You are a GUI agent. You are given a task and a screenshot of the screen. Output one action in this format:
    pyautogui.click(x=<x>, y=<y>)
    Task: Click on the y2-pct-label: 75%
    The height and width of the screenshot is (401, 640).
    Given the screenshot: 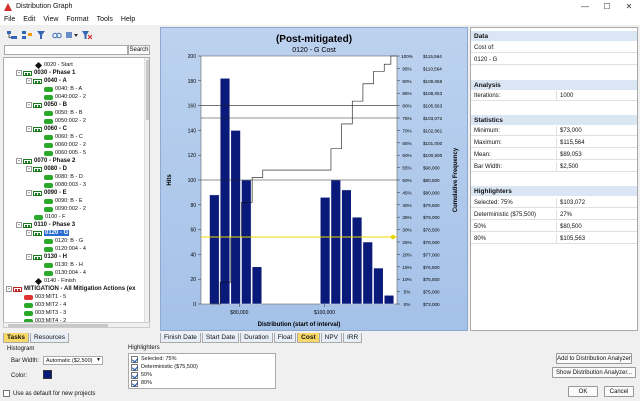 What is the action you would take?
    pyautogui.click(x=406, y=118)
    